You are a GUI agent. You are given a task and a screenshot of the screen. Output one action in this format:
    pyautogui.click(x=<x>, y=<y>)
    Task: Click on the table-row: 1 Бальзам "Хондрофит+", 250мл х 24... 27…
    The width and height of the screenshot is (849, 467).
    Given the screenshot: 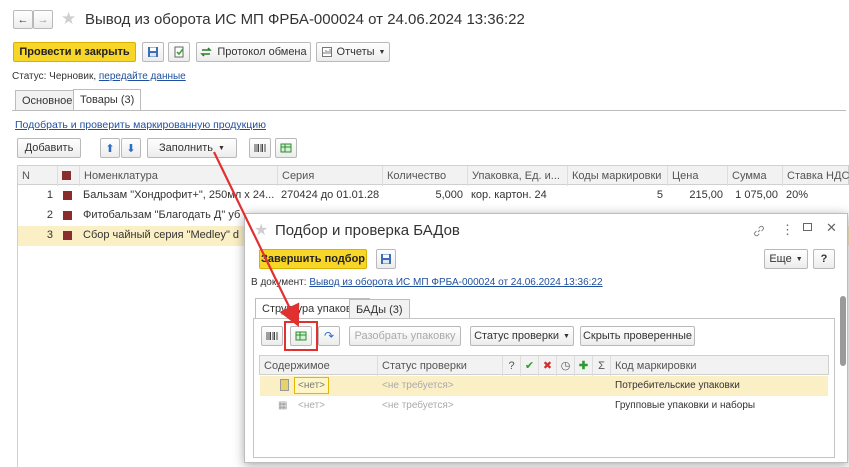 What is the action you would take?
    pyautogui.click(x=433, y=196)
    